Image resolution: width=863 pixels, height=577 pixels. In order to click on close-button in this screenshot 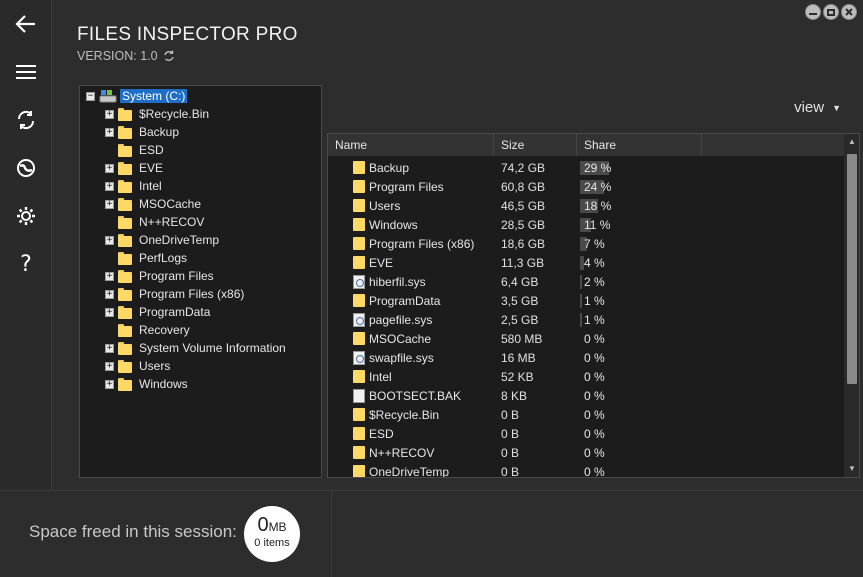, I will do `click(849, 12)`.